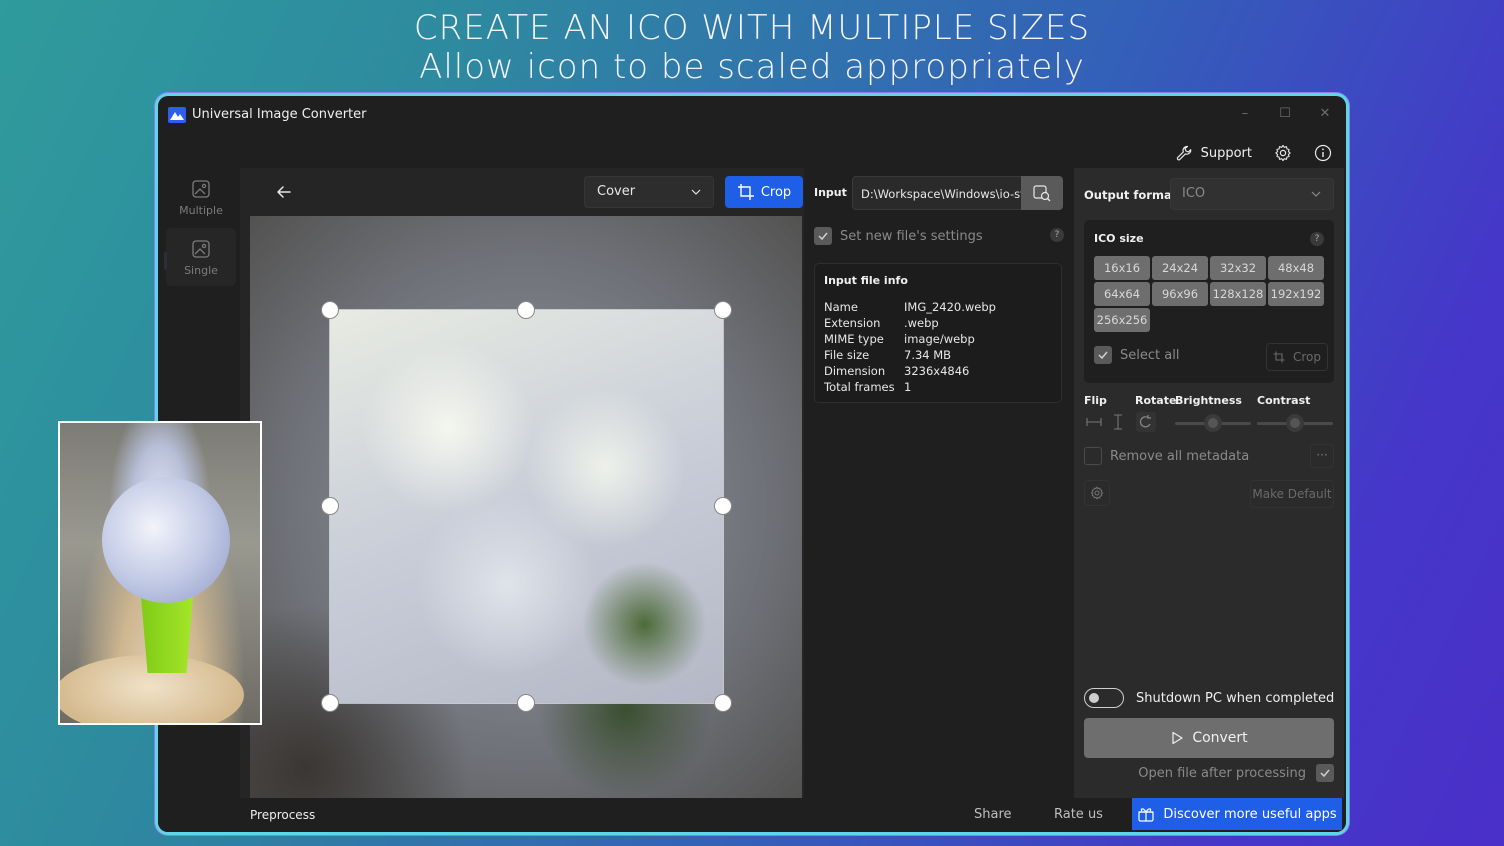 The height and width of the screenshot is (846, 1504). What do you see at coordinates (1252, 194) in the screenshot?
I see `output-format-select: ICO` at bounding box center [1252, 194].